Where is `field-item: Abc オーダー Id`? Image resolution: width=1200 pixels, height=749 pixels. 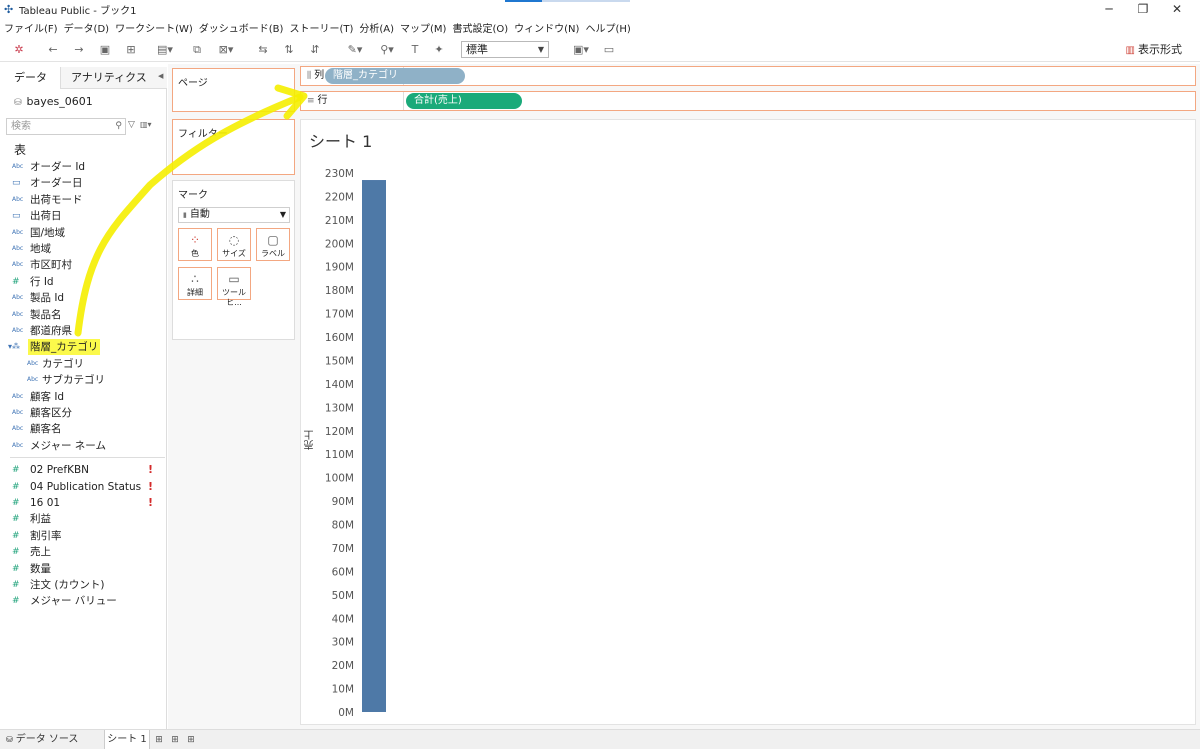 field-item: Abc オーダー Id is located at coordinates (83, 167).